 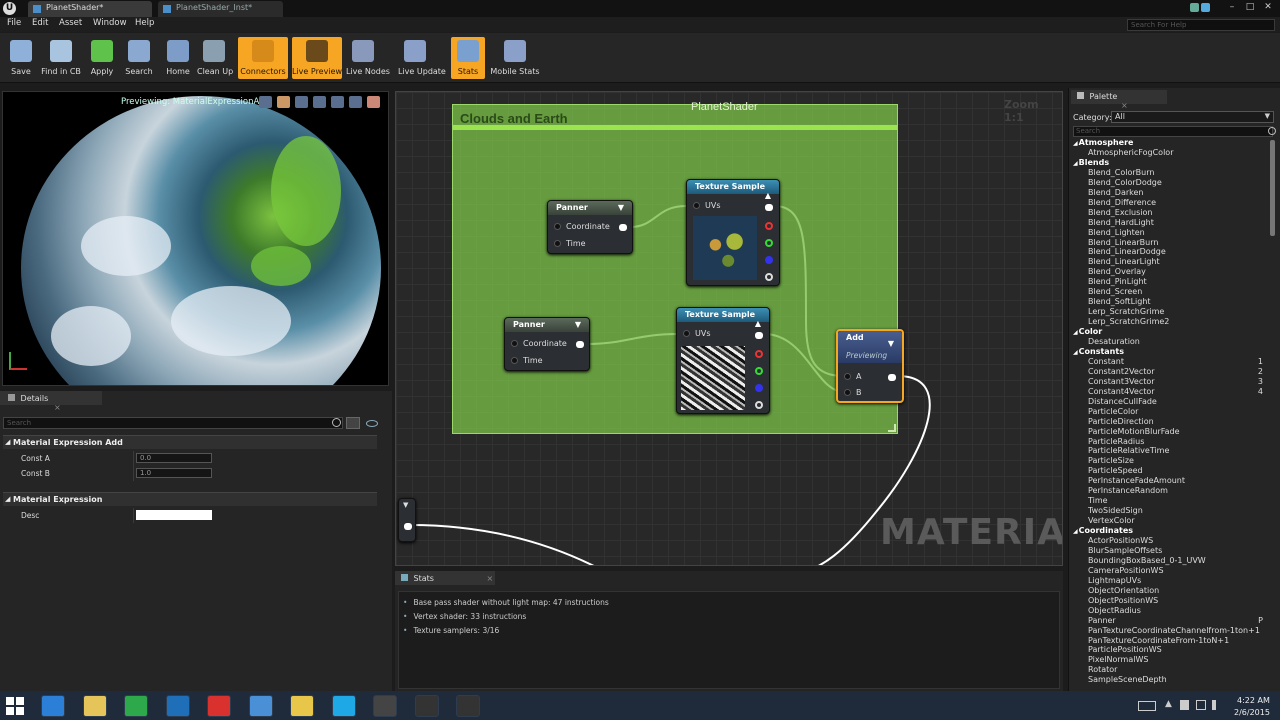 What do you see at coordinates (144, 23) in the screenshot?
I see `menu-help: Help` at bounding box center [144, 23].